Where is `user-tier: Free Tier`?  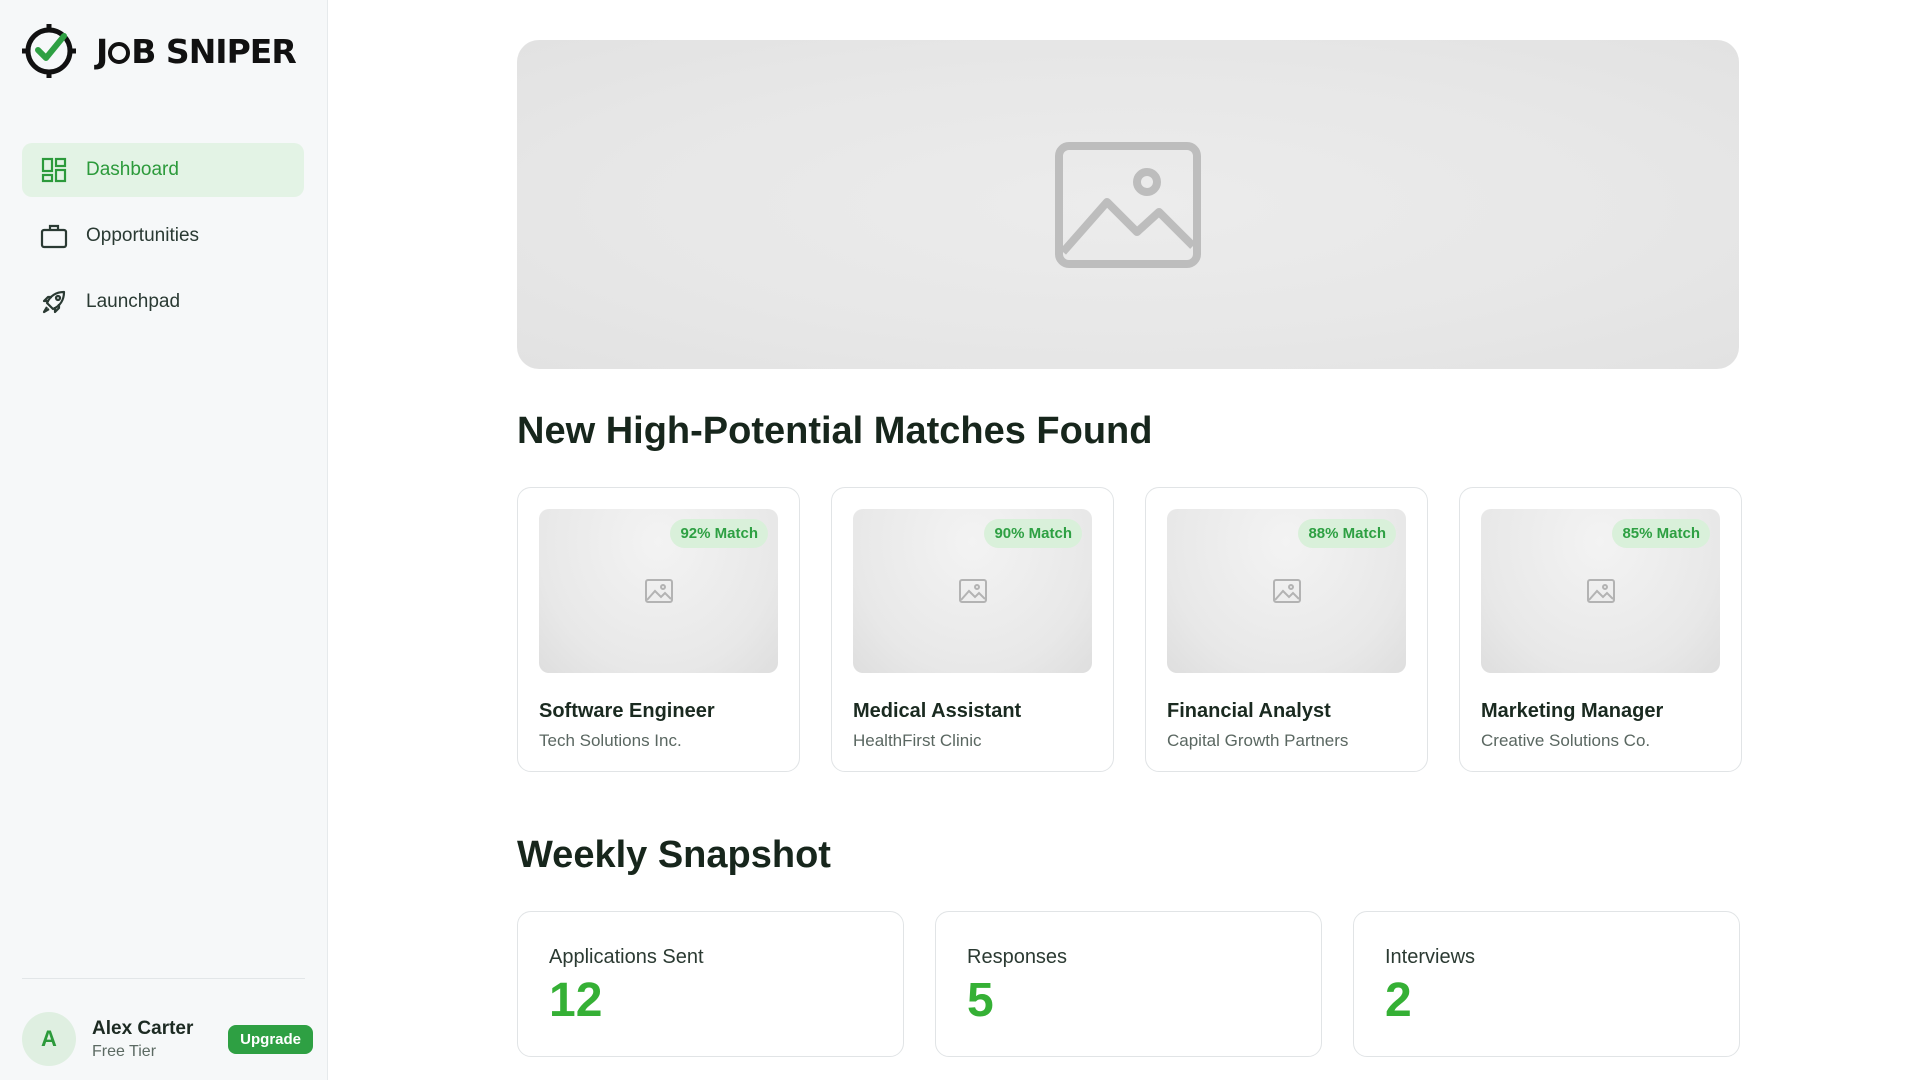
user-tier: Free Tier is located at coordinates (124, 1051).